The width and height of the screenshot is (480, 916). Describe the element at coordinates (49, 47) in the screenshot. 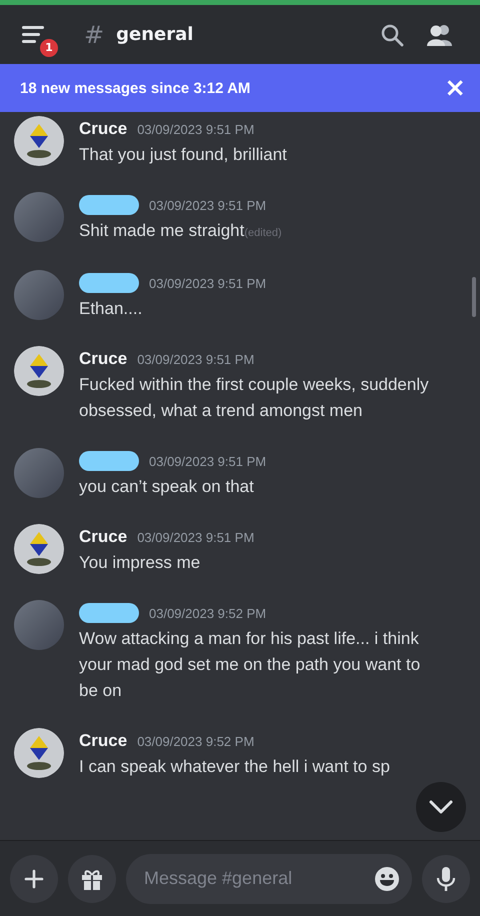

I see `unread-badge: 1` at that location.